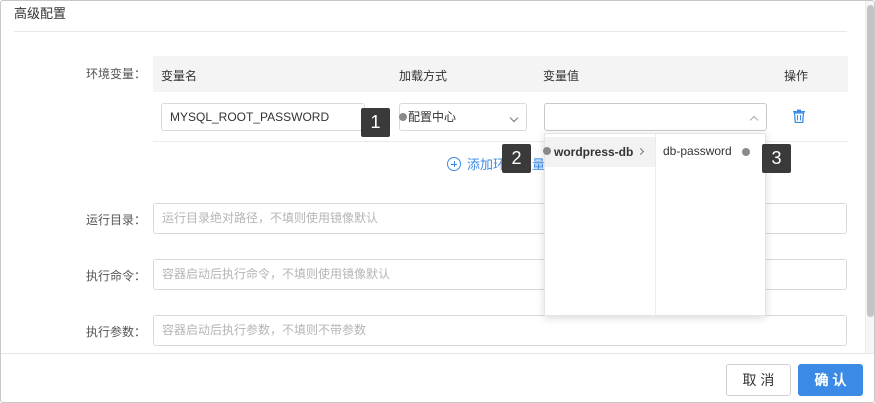 This screenshot has height=403, width=875. What do you see at coordinates (500, 74) in the screenshot?
I see `env-table-header: 变量名 加载方式 变量值 操作` at bounding box center [500, 74].